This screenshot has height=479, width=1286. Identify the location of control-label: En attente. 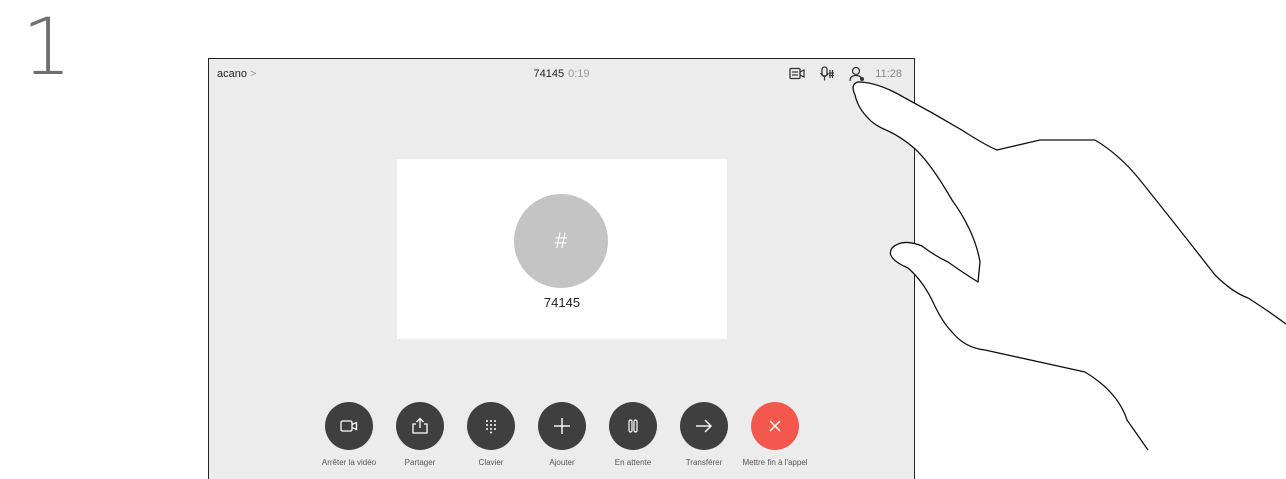
(633, 462).